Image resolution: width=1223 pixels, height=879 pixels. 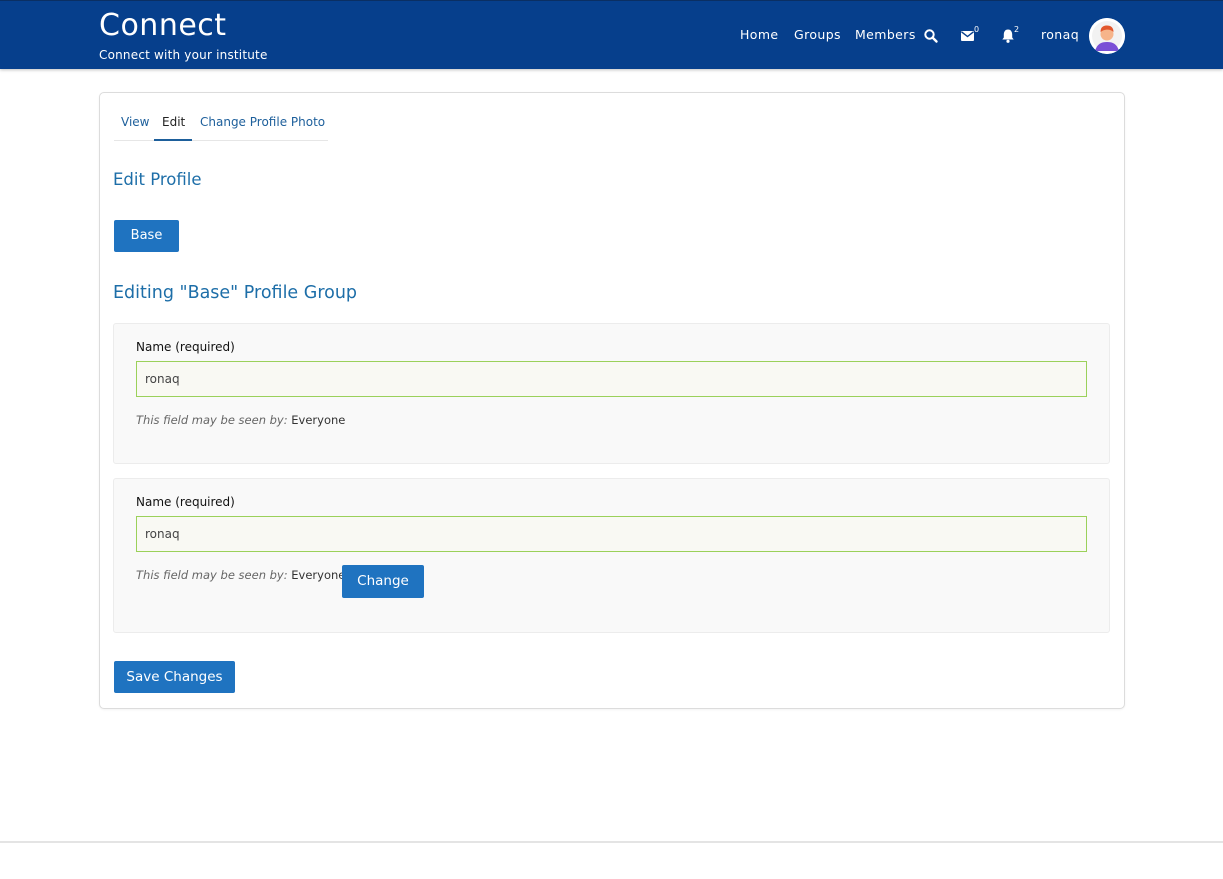 What do you see at coordinates (262, 122) in the screenshot?
I see `tab-change-profile-photo: Change Profile Photo` at bounding box center [262, 122].